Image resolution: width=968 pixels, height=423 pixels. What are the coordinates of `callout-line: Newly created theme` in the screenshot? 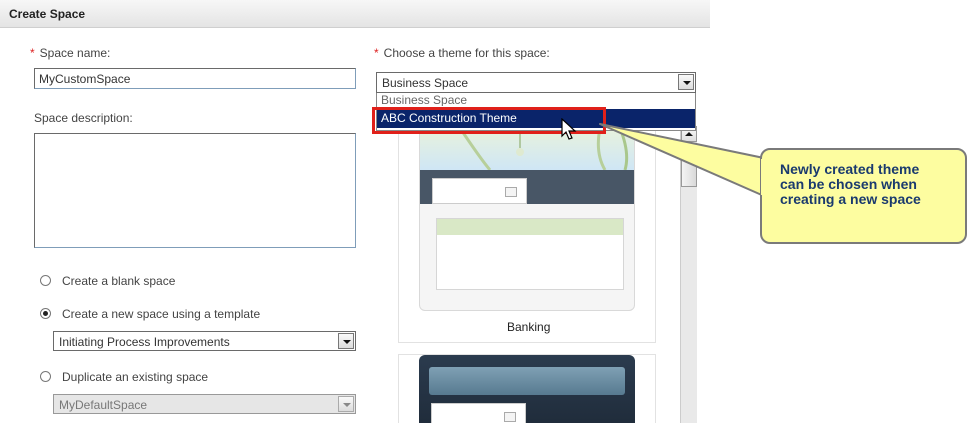 It's located at (850, 169).